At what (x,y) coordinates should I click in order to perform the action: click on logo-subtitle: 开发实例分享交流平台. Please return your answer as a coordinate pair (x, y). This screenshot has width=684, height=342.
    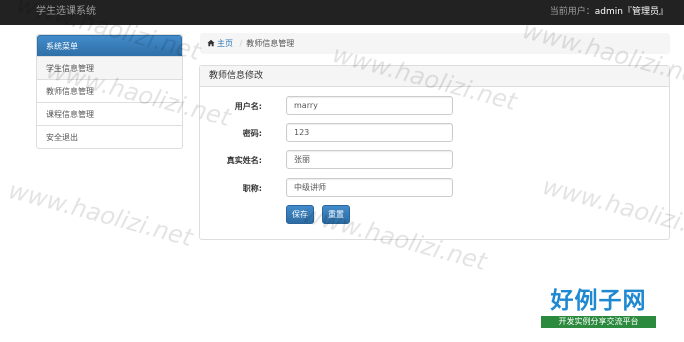
    Looking at the image, I should click on (598, 322).